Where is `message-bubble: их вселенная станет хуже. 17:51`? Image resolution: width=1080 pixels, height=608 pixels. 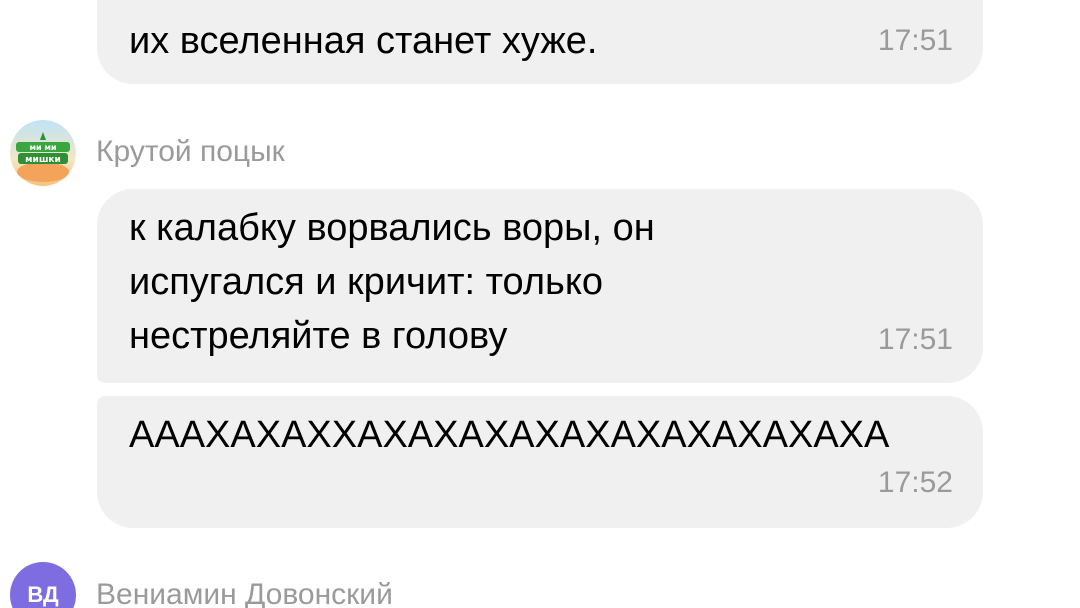 message-bubble: их вселенная станет хуже. 17:51 is located at coordinates (540, 42).